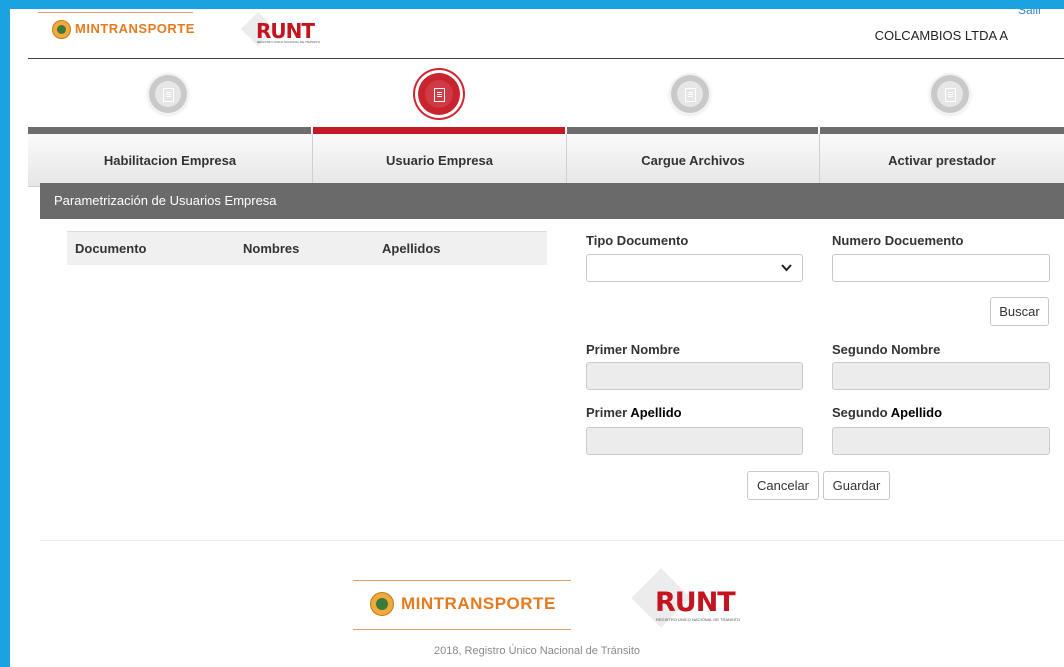  Describe the element at coordinates (694, 441) in the screenshot. I see `primer-apellido-field` at that location.